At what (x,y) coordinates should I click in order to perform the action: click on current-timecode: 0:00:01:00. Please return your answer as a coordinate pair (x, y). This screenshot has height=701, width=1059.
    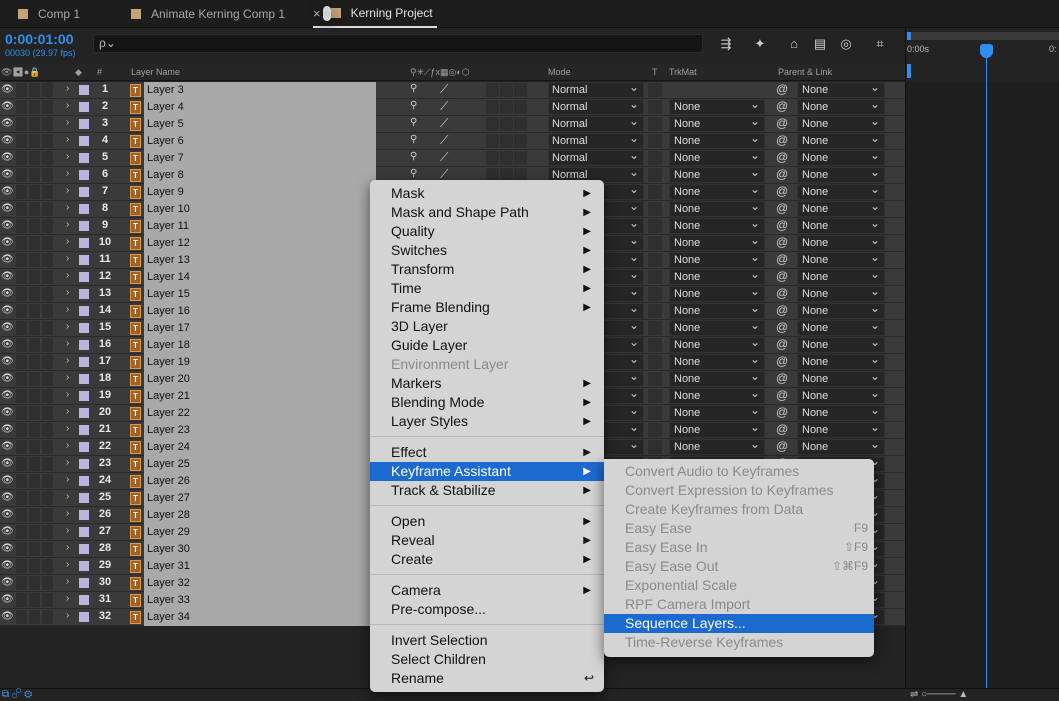
    Looking at the image, I should click on (39, 39).